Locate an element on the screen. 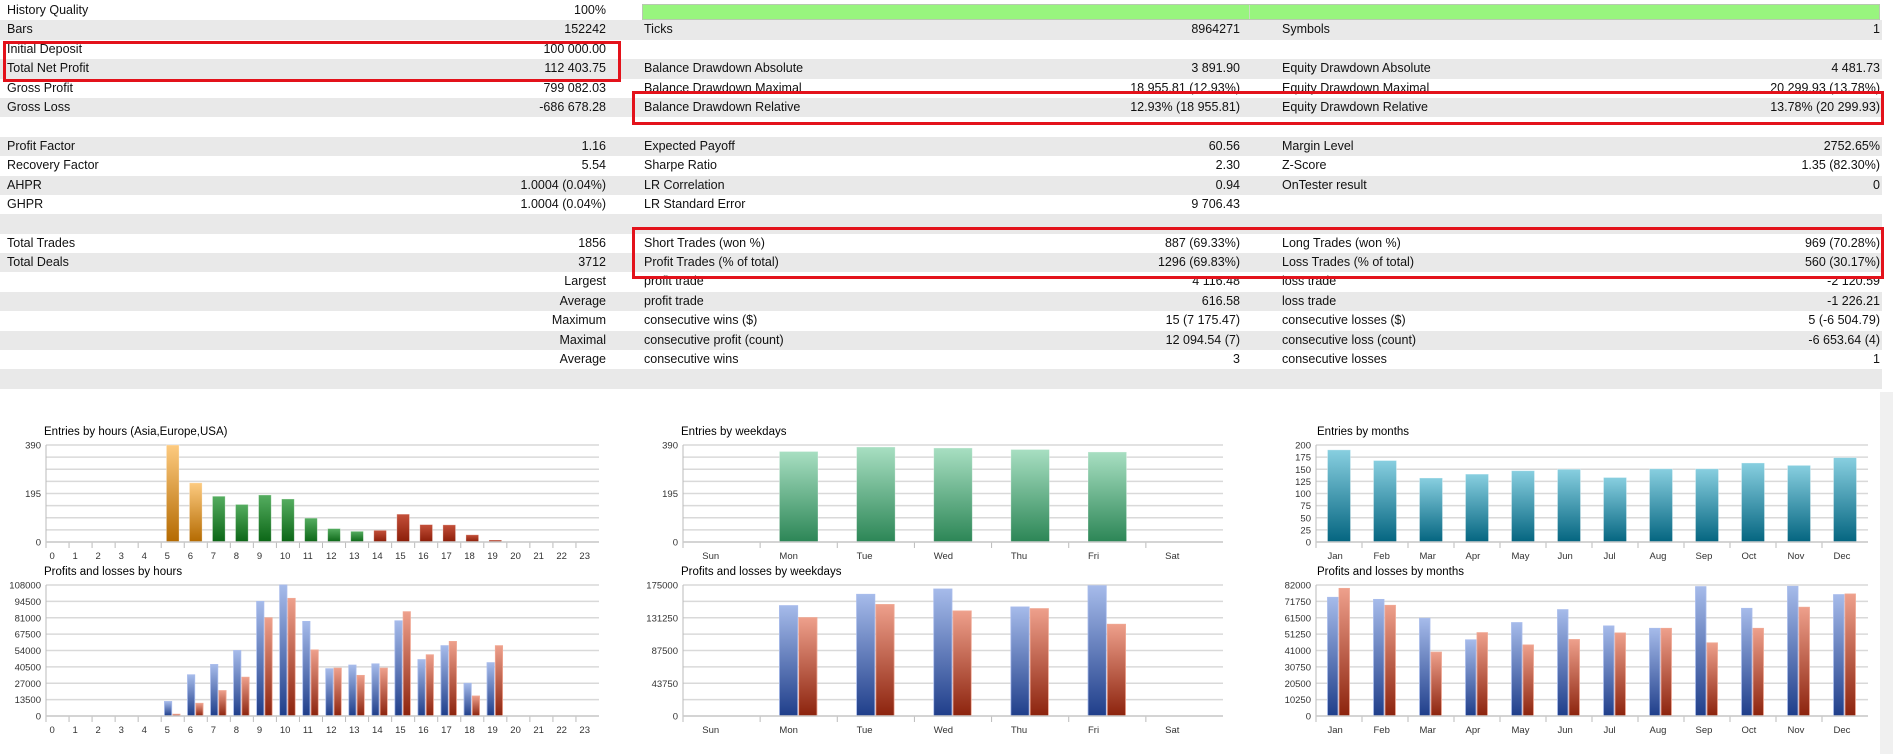 The width and height of the screenshot is (1893, 754). x-tick-label: 20 is located at coordinates (515, 730).